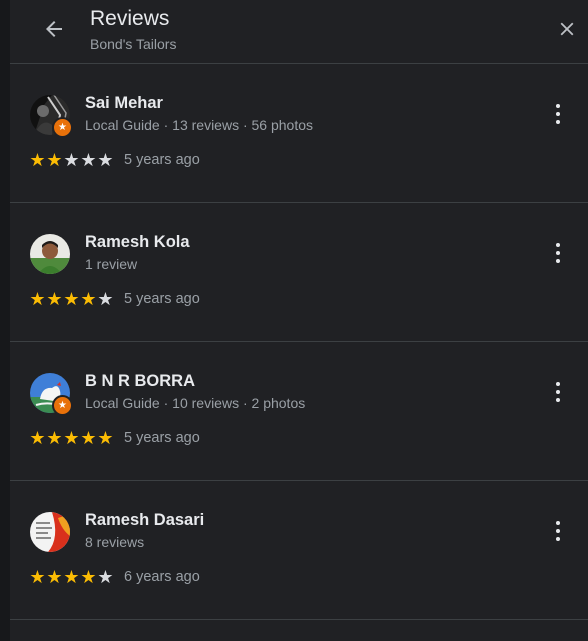  Describe the element at coordinates (195, 403) in the screenshot. I see `reviewer-meta: Local Guide · 10 reviews · 2 photos` at that location.